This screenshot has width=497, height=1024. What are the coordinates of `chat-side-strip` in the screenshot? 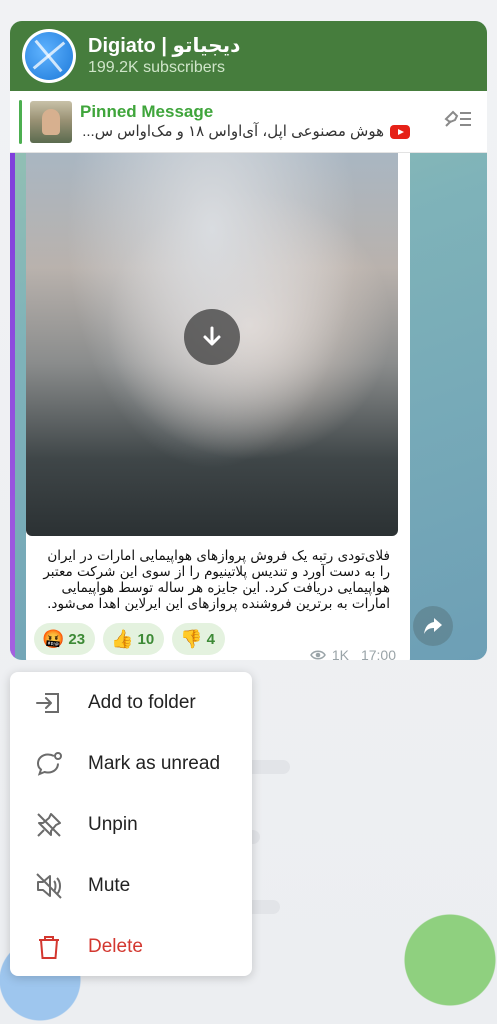 It's located at (12, 406).